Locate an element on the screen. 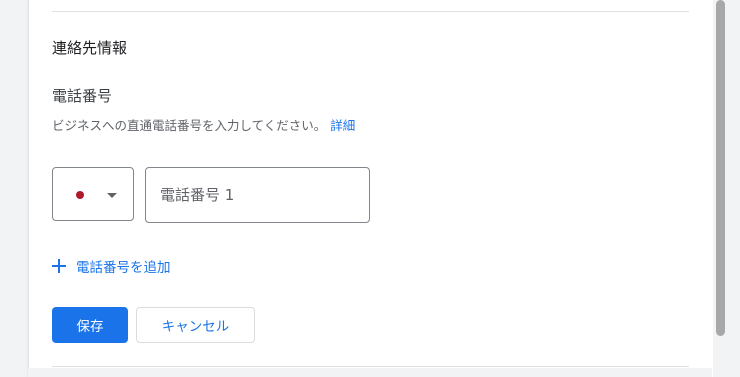 The image size is (740, 377). plus-icon is located at coordinates (59, 266).